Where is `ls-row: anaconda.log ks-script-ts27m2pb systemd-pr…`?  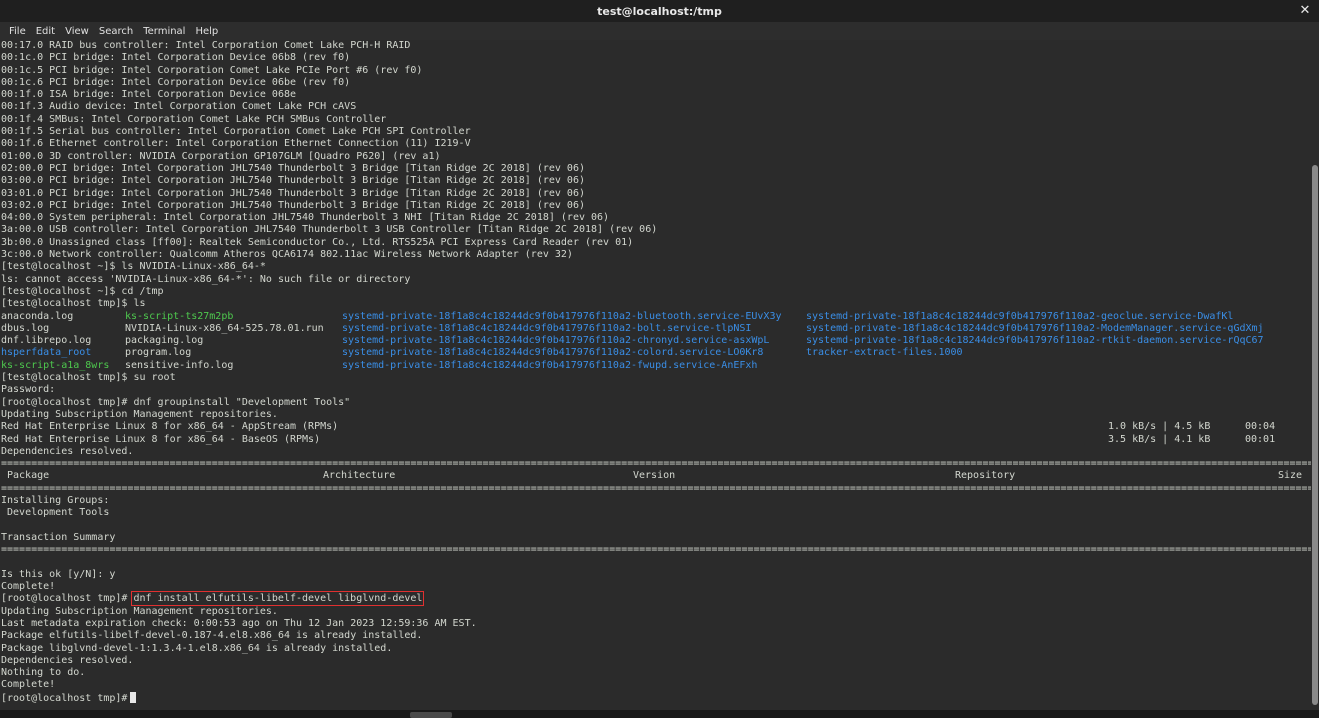
ls-row: anaconda.log ks-script-ts27m2pb systemd-pr… is located at coordinates (656, 317).